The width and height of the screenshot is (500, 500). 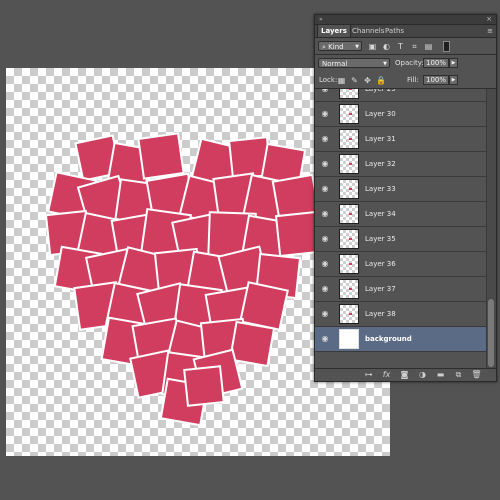 What do you see at coordinates (380, 239) in the screenshot?
I see `layer-name: Layer 35` at bounding box center [380, 239].